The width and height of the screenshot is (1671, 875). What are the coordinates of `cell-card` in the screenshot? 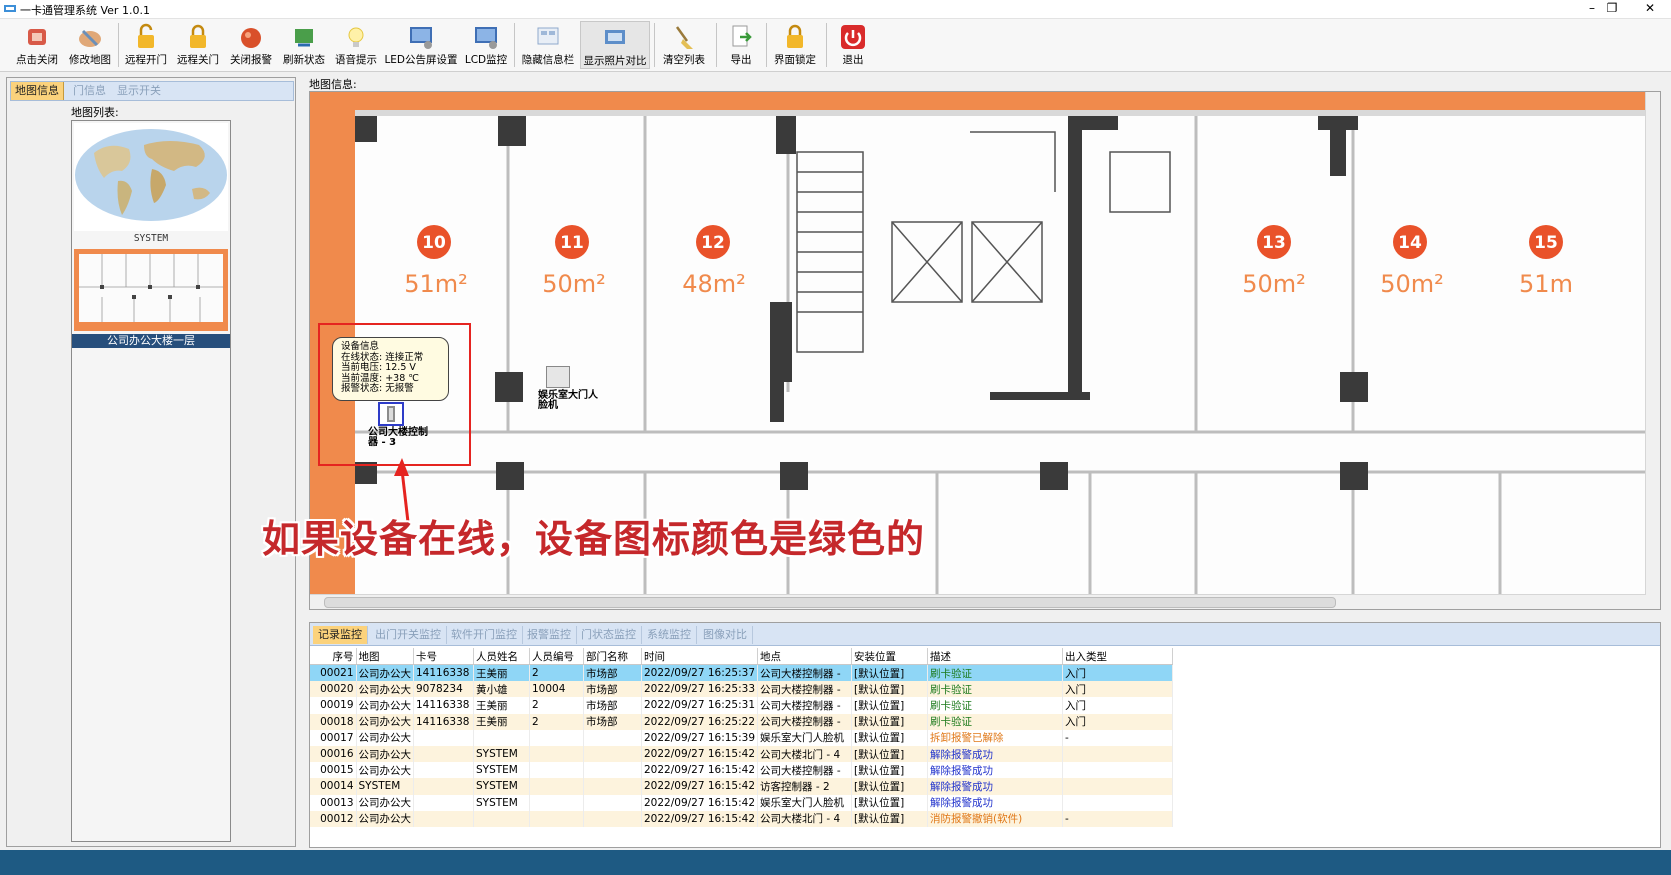 It's located at (443, 754).